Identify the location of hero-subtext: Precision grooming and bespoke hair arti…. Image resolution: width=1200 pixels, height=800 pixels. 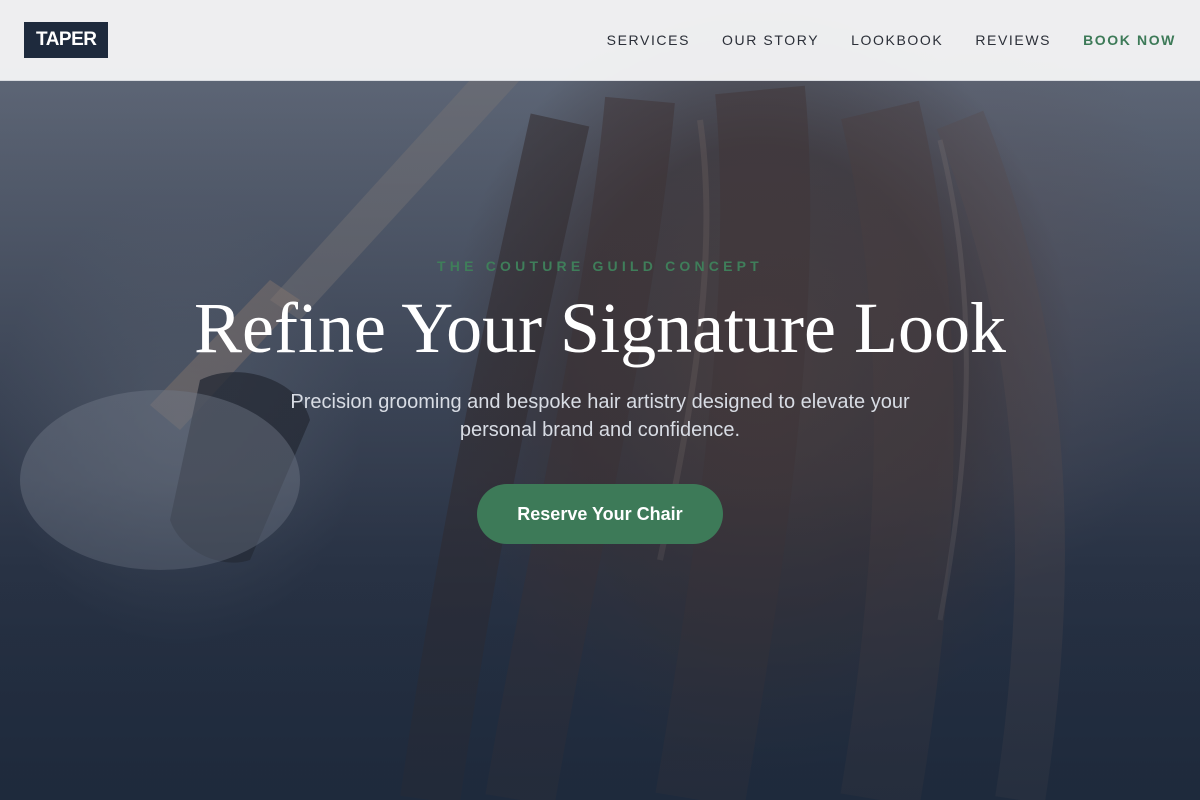
(600, 416).